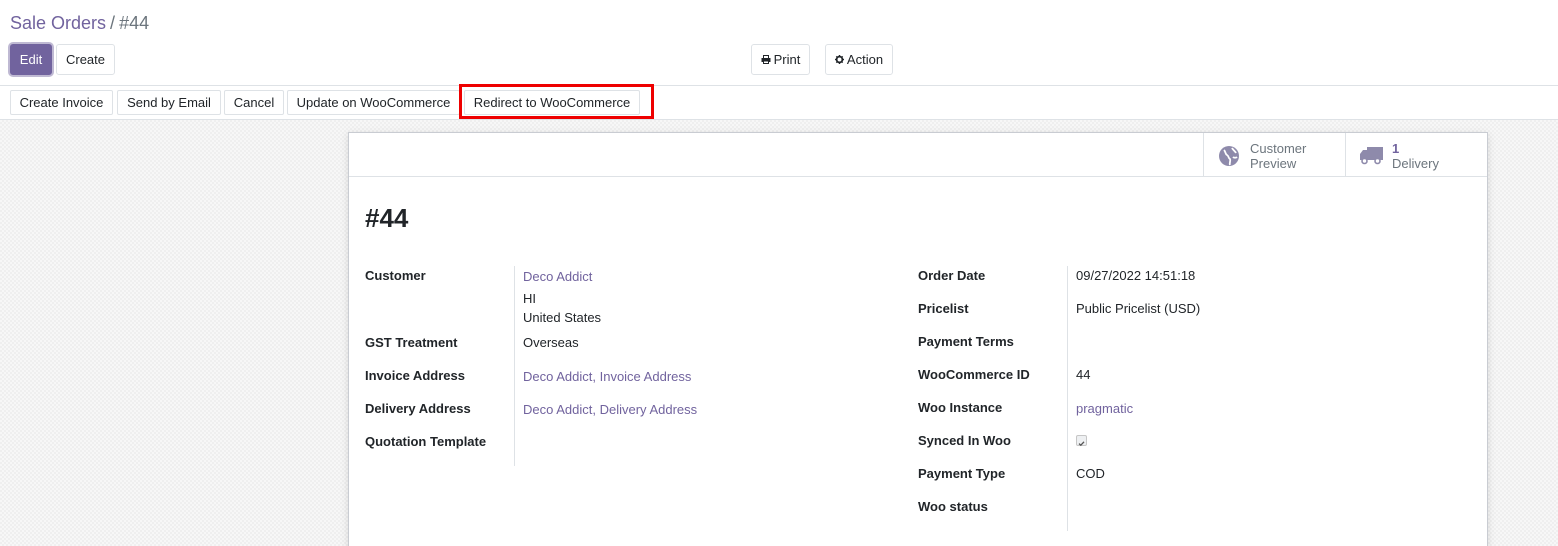  Describe the element at coordinates (607, 377) in the screenshot. I see `invoice-address-link: Deco Addict, Invoice Address` at that location.